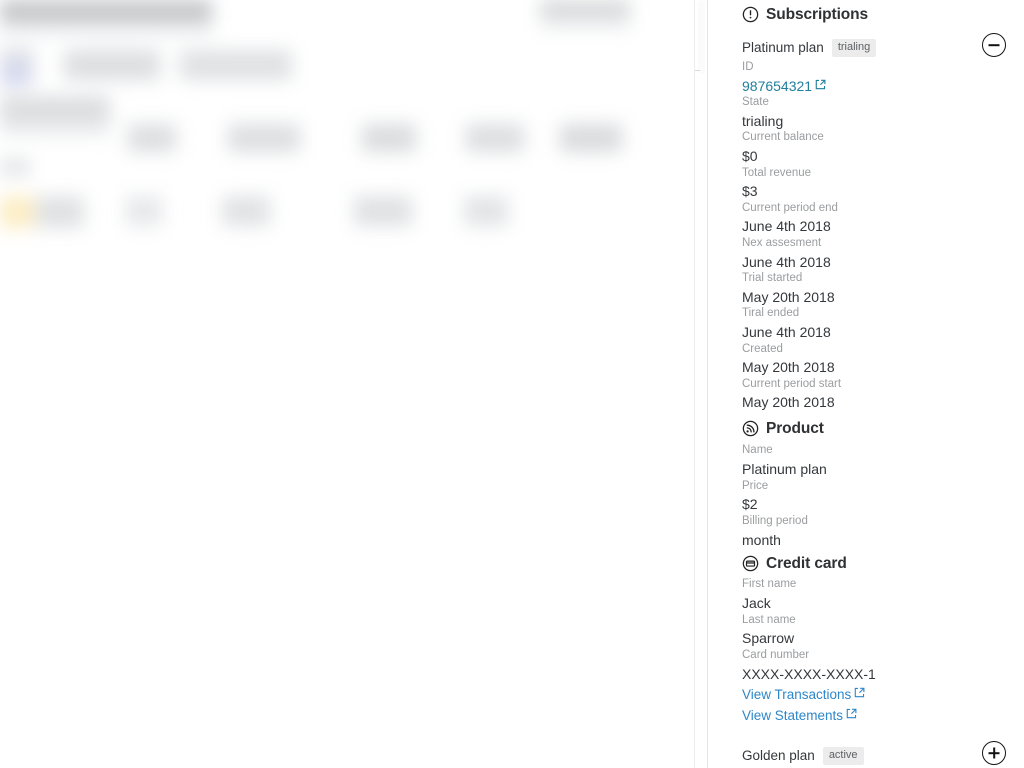  I want to click on field-row: Current balance $0, so click(783, 147).